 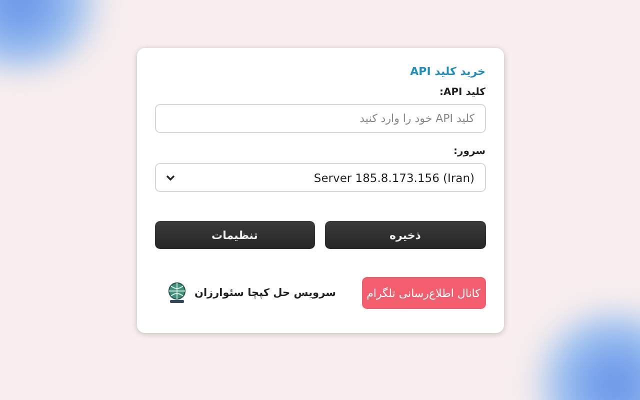 What do you see at coordinates (462, 92) in the screenshot?
I see `api-key-label: کلید API:` at bounding box center [462, 92].